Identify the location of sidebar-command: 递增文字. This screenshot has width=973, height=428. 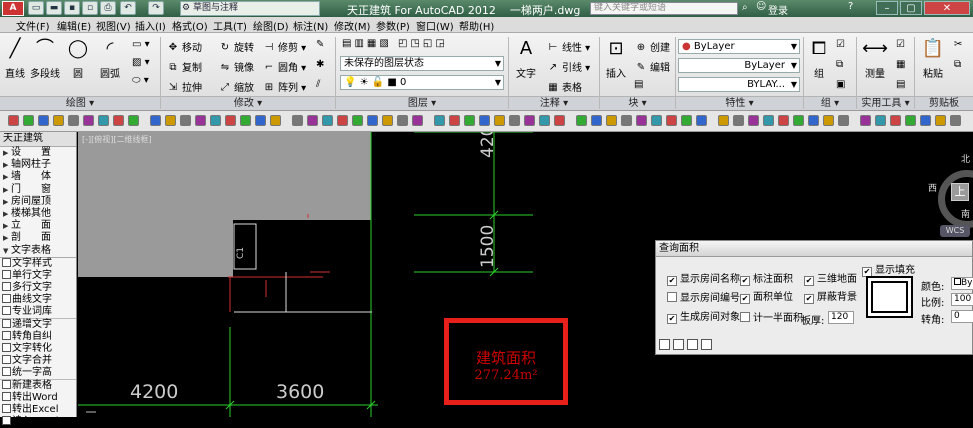
(38, 324).